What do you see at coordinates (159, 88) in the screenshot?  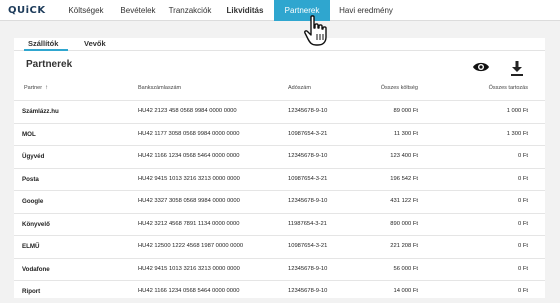 I see `column-header-account: Bankszámlaszám` at bounding box center [159, 88].